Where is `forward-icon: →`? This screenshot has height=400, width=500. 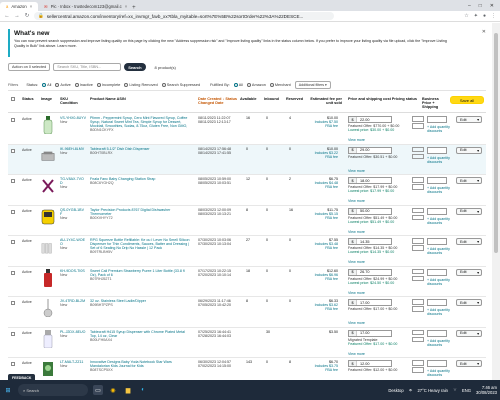
forward-icon: → is located at coordinates (17, 16).